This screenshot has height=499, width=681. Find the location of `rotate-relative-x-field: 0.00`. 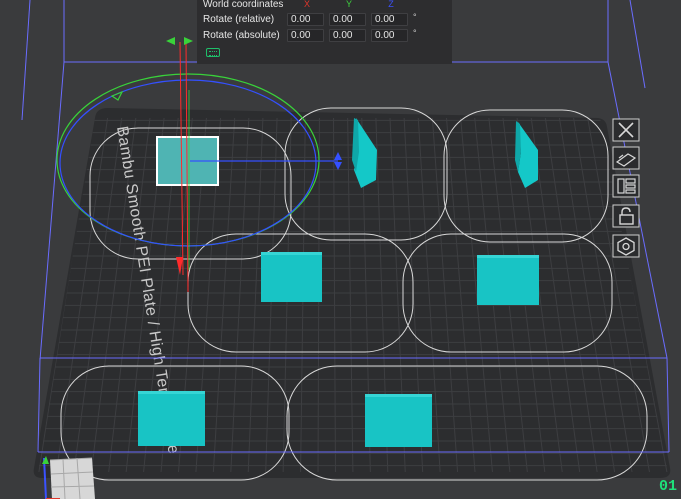

rotate-relative-x-field: 0.00 is located at coordinates (305, 19).